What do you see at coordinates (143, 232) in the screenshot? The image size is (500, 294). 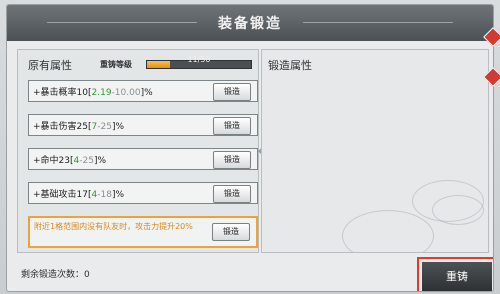 I see `special-attribute-row: 附近1格范围内没有队友时，攻击力提升20% 锻造` at bounding box center [143, 232].